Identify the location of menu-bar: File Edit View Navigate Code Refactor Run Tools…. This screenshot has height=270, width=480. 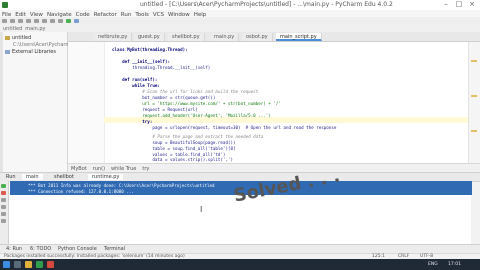
(240, 14).